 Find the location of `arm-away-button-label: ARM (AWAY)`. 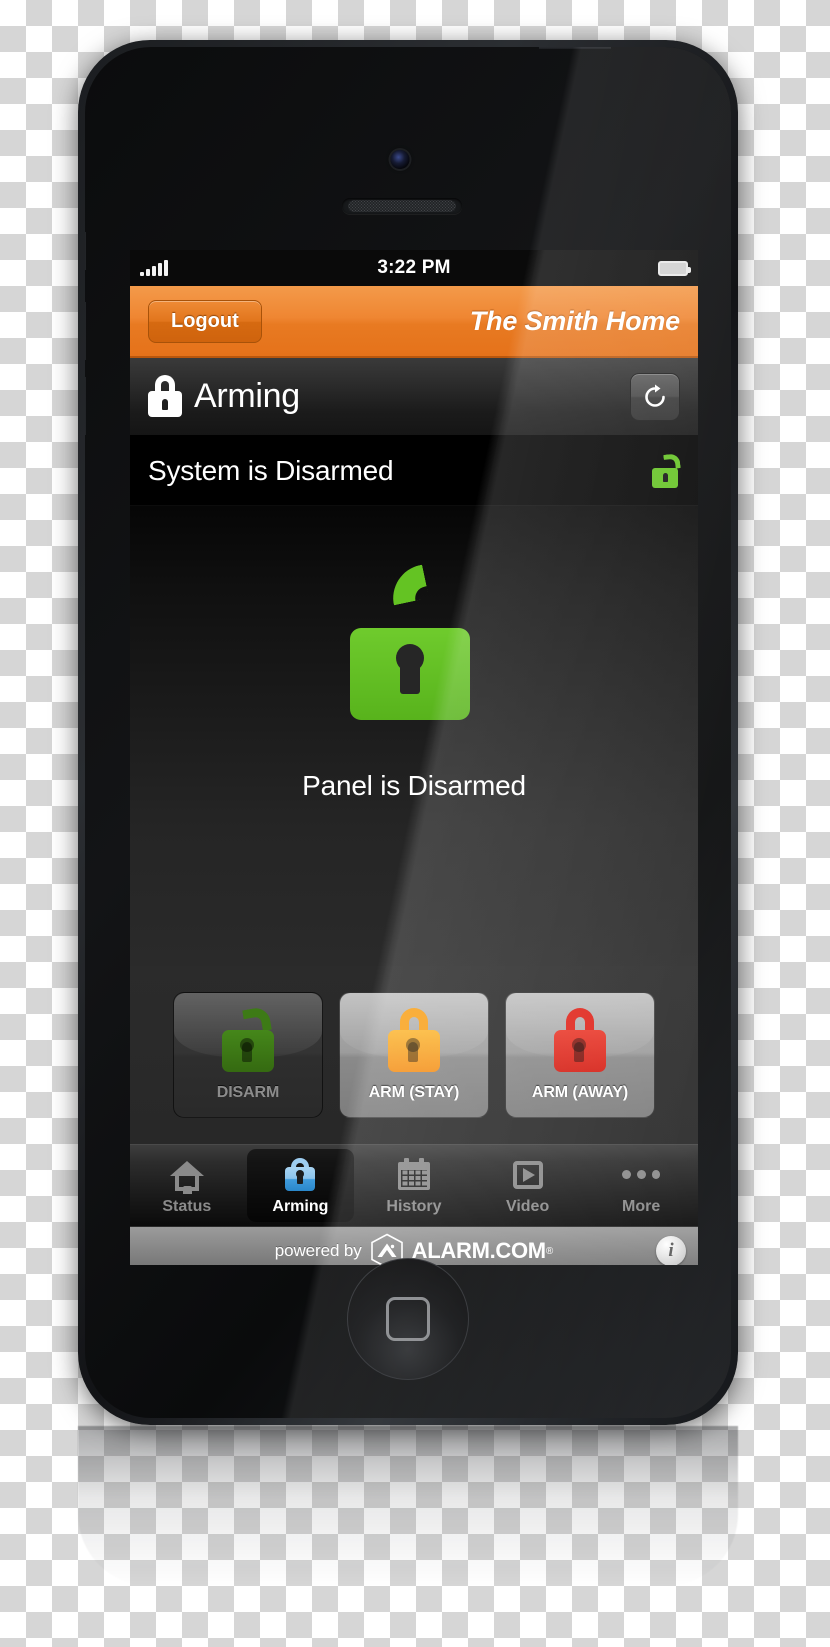

arm-away-button-label: ARM (AWAY) is located at coordinates (580, 1092).